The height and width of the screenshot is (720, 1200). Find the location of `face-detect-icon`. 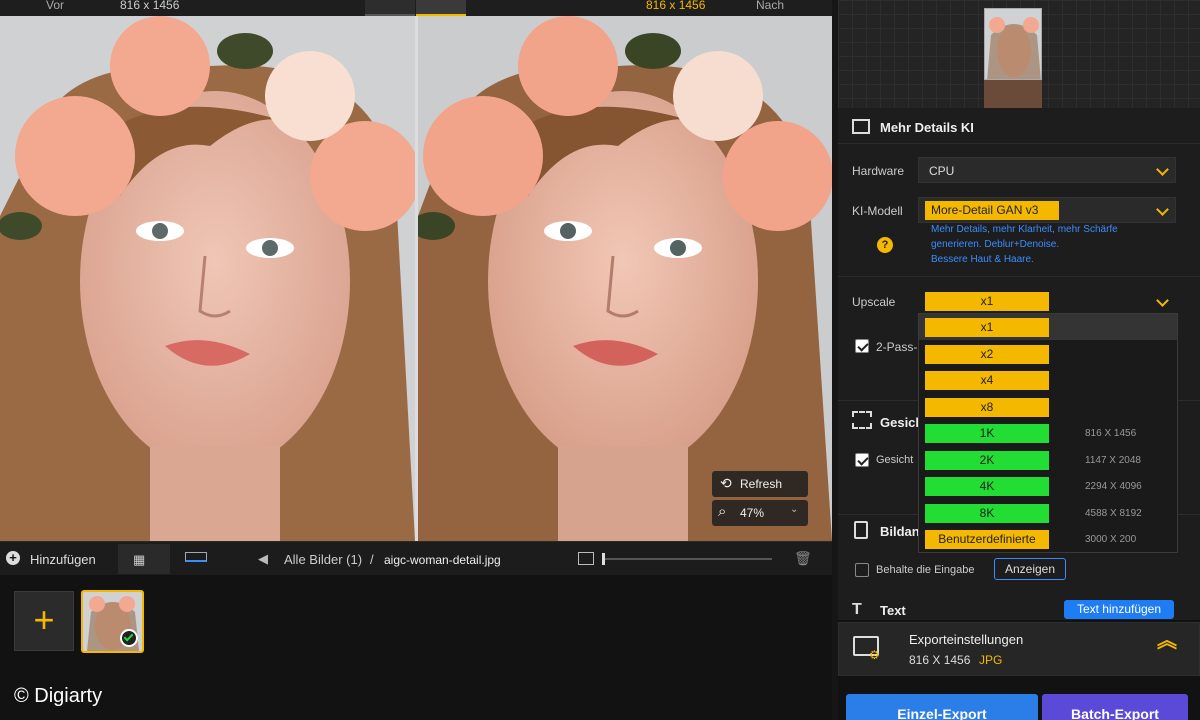

face-detect-icon is located at coordinates (862, 420).